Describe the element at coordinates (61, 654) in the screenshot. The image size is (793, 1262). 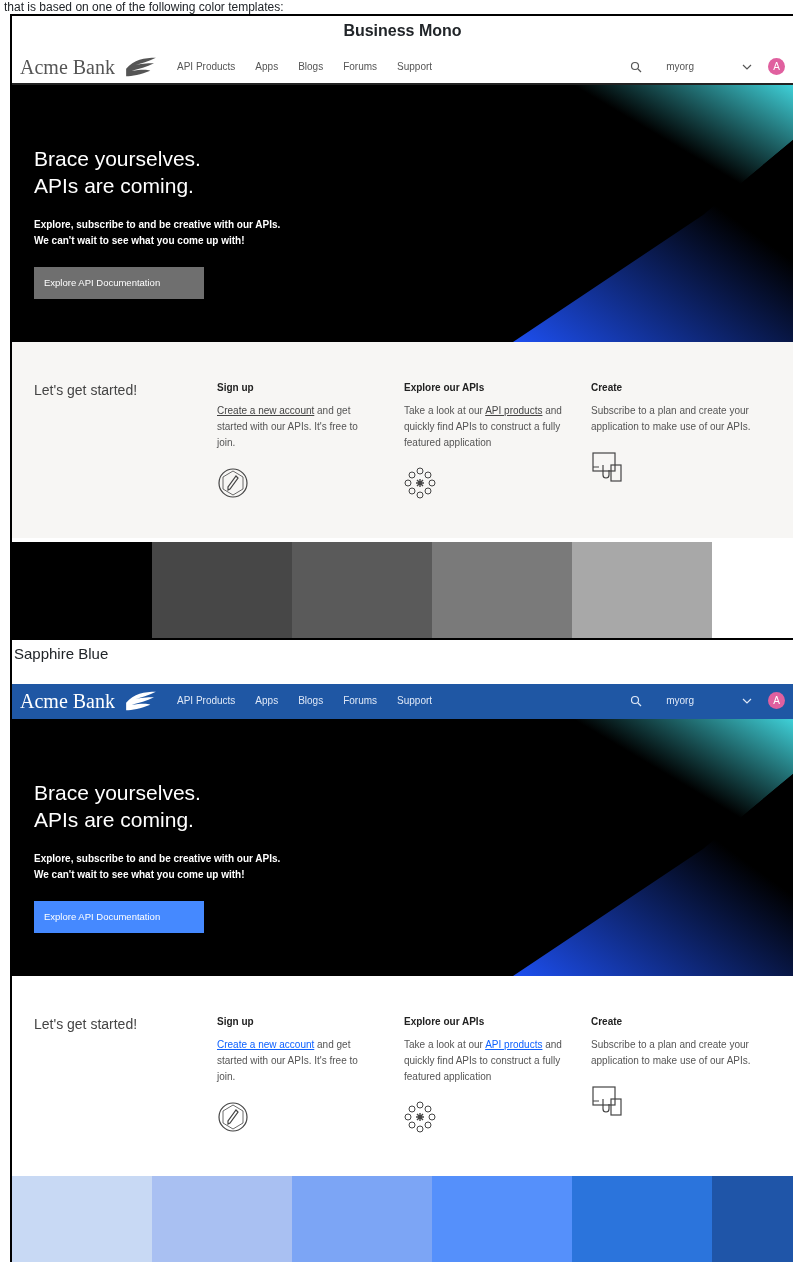
I see `template-title: Sapphire Blue` at that location.